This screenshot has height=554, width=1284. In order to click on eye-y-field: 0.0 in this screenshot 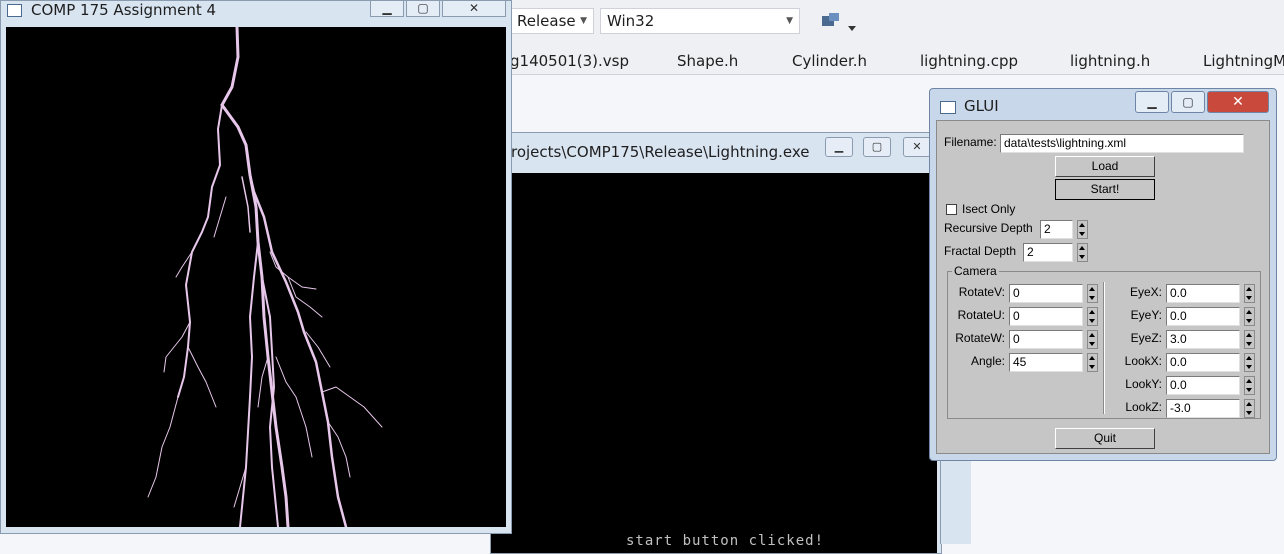, I will do `click(1203, 316)`.